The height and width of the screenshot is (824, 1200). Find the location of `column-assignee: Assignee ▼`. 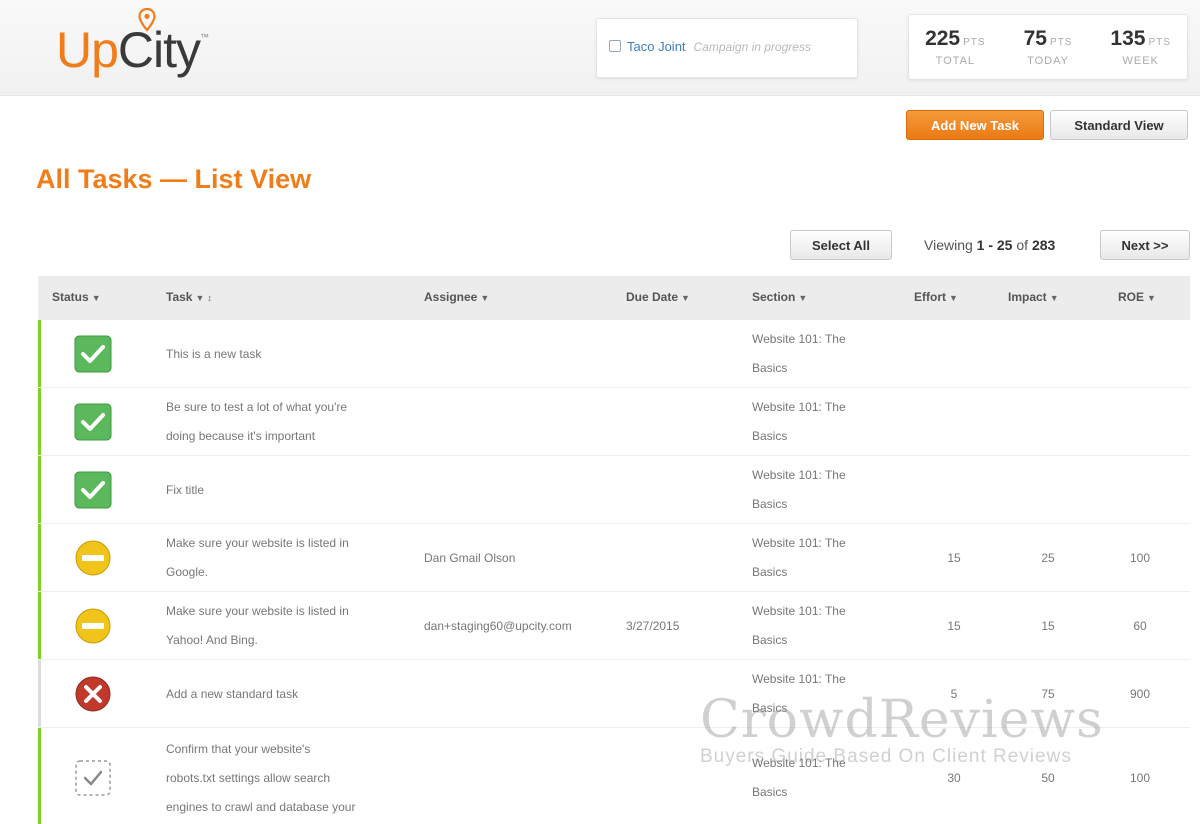

column-assignee: Assignee ▼ is located at coordinates (456, 297).